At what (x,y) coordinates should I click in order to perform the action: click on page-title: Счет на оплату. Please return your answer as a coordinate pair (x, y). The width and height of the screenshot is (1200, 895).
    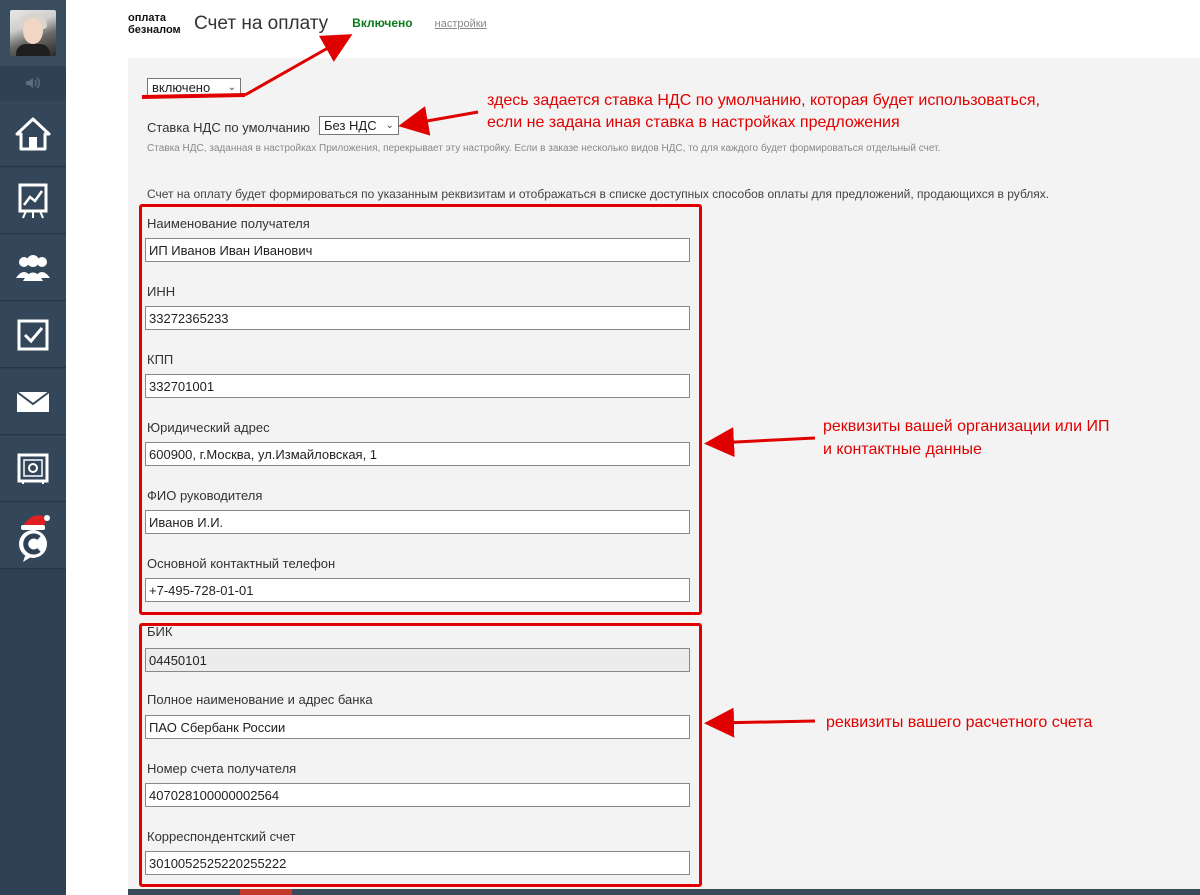
    Looking at the image, I should click on (261, 23).